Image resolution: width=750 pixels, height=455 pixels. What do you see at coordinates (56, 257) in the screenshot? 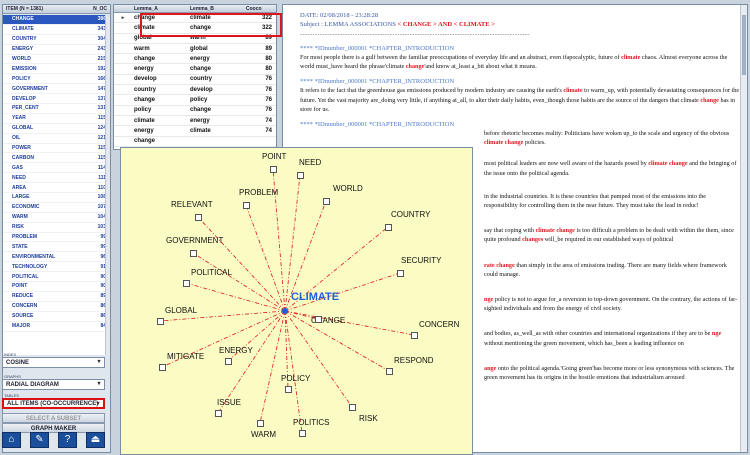
I see `list-item: ENVIRONMENTAL 96` at bounding box center [56, 257].